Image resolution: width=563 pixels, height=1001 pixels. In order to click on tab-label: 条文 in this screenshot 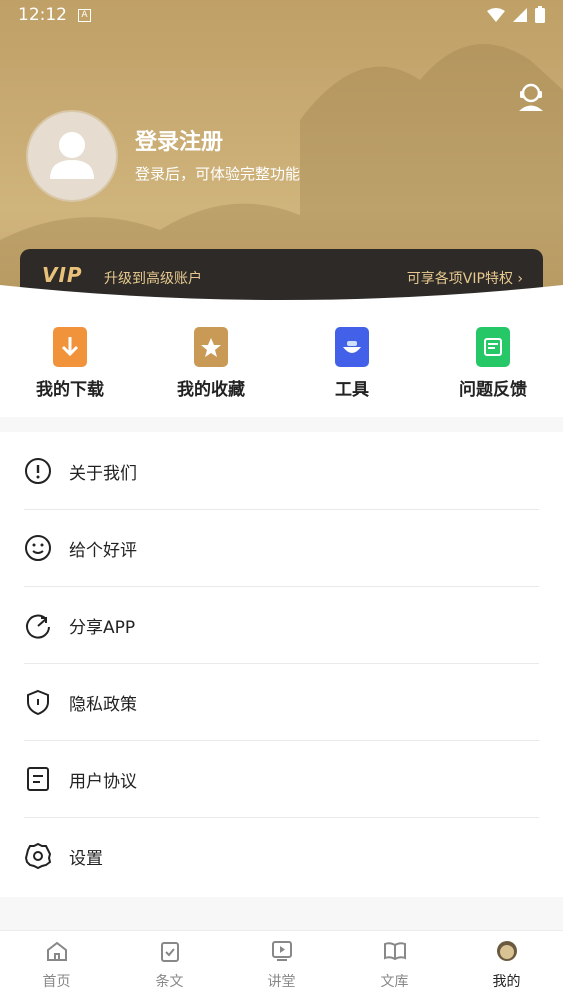, I will do `click(169, 982)`.